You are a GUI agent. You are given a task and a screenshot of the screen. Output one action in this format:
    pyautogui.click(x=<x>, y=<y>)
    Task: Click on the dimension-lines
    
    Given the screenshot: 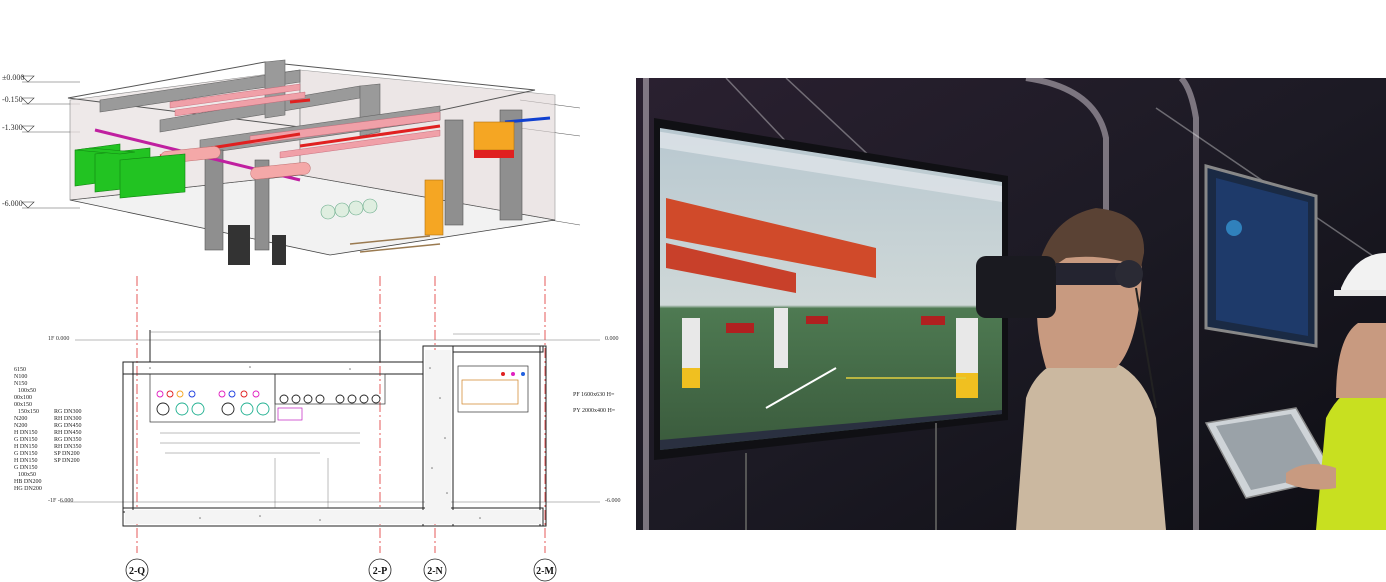 What is the action you would take?
    pyautogui.click(x=345, y=419)
    